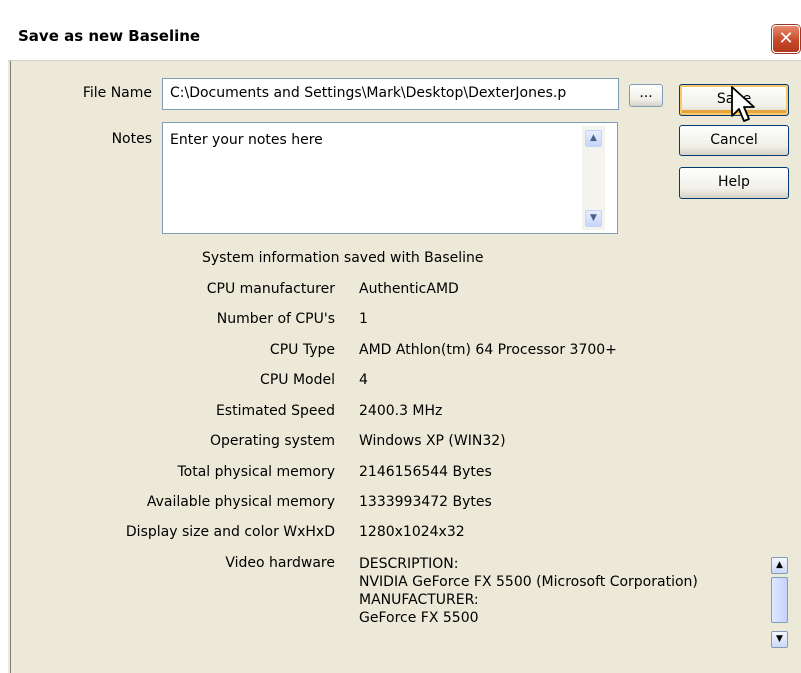 This screenshot has height=673, width=801. Describe the element at coordinates (401, 411) in the screenshot. I see `estimated-speed-value: 2400.3 MHz` at that location.